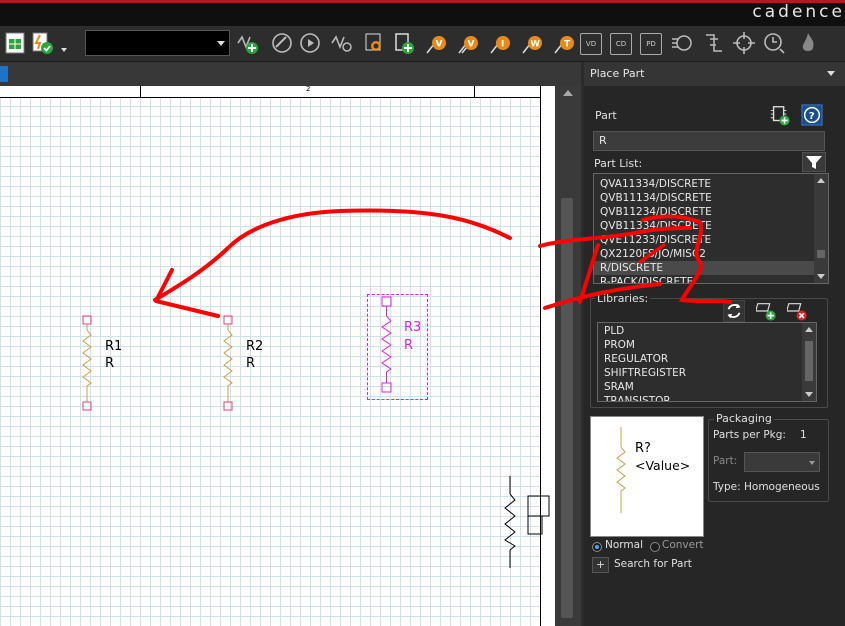 The height and width of the screenshot is (626, 845). Describe the element at coordinates (422, 1) in the screenshot. I see `accent-line` at that location.